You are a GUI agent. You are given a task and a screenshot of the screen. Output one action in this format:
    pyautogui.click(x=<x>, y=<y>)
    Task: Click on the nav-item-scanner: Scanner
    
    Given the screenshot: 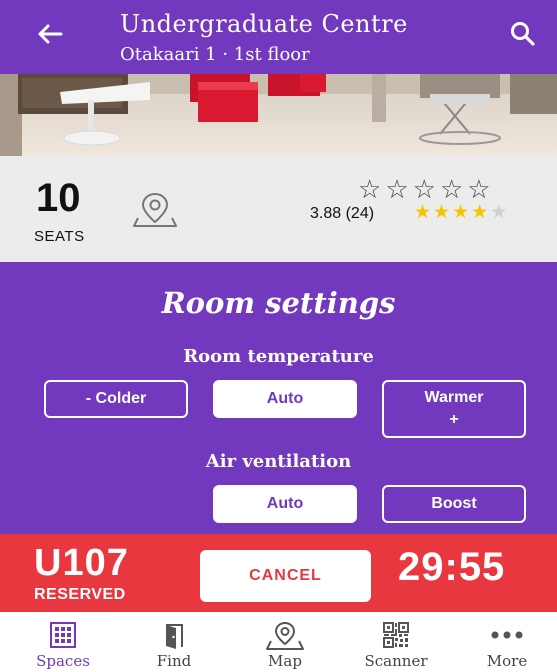 What is the action you would take?
    pyautogui.click(x=396, y=642)
    